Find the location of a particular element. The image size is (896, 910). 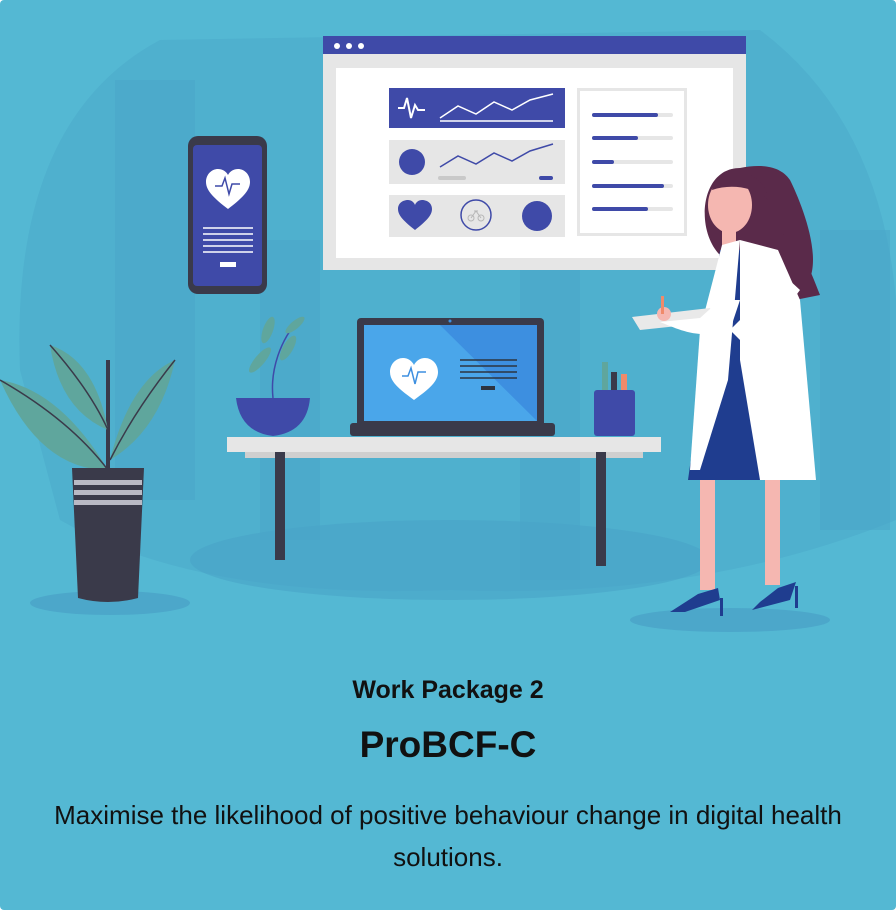

card-title: ProBCF-C is located at coordinates (448, 744).